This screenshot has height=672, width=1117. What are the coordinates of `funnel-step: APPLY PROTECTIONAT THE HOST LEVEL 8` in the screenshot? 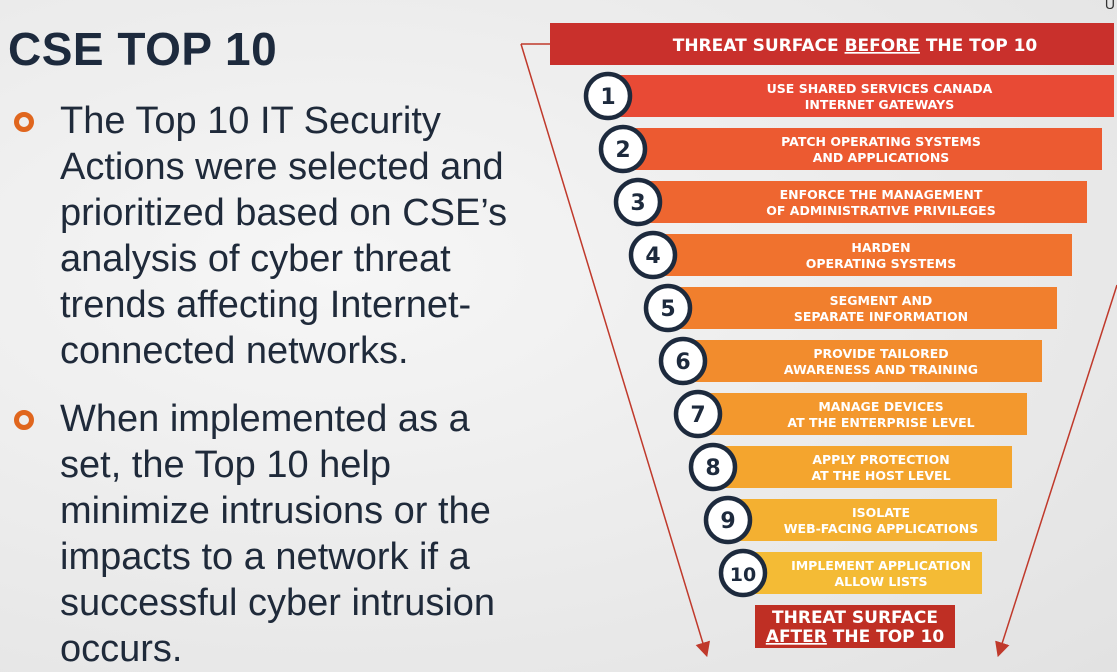 It's located at (850, 467).